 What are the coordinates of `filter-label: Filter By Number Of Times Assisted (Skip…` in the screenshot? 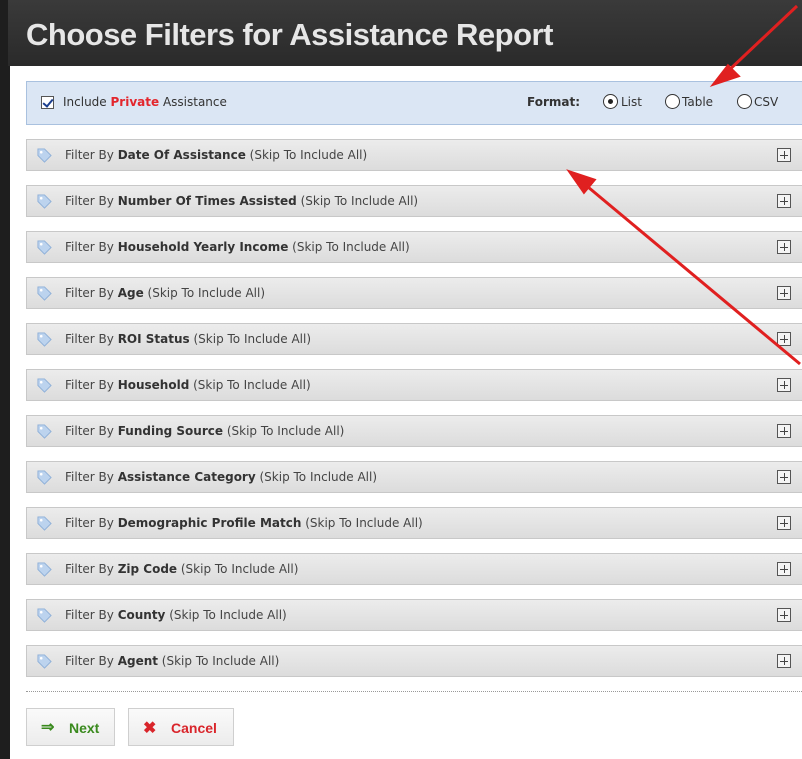 It's located at (242, 201).